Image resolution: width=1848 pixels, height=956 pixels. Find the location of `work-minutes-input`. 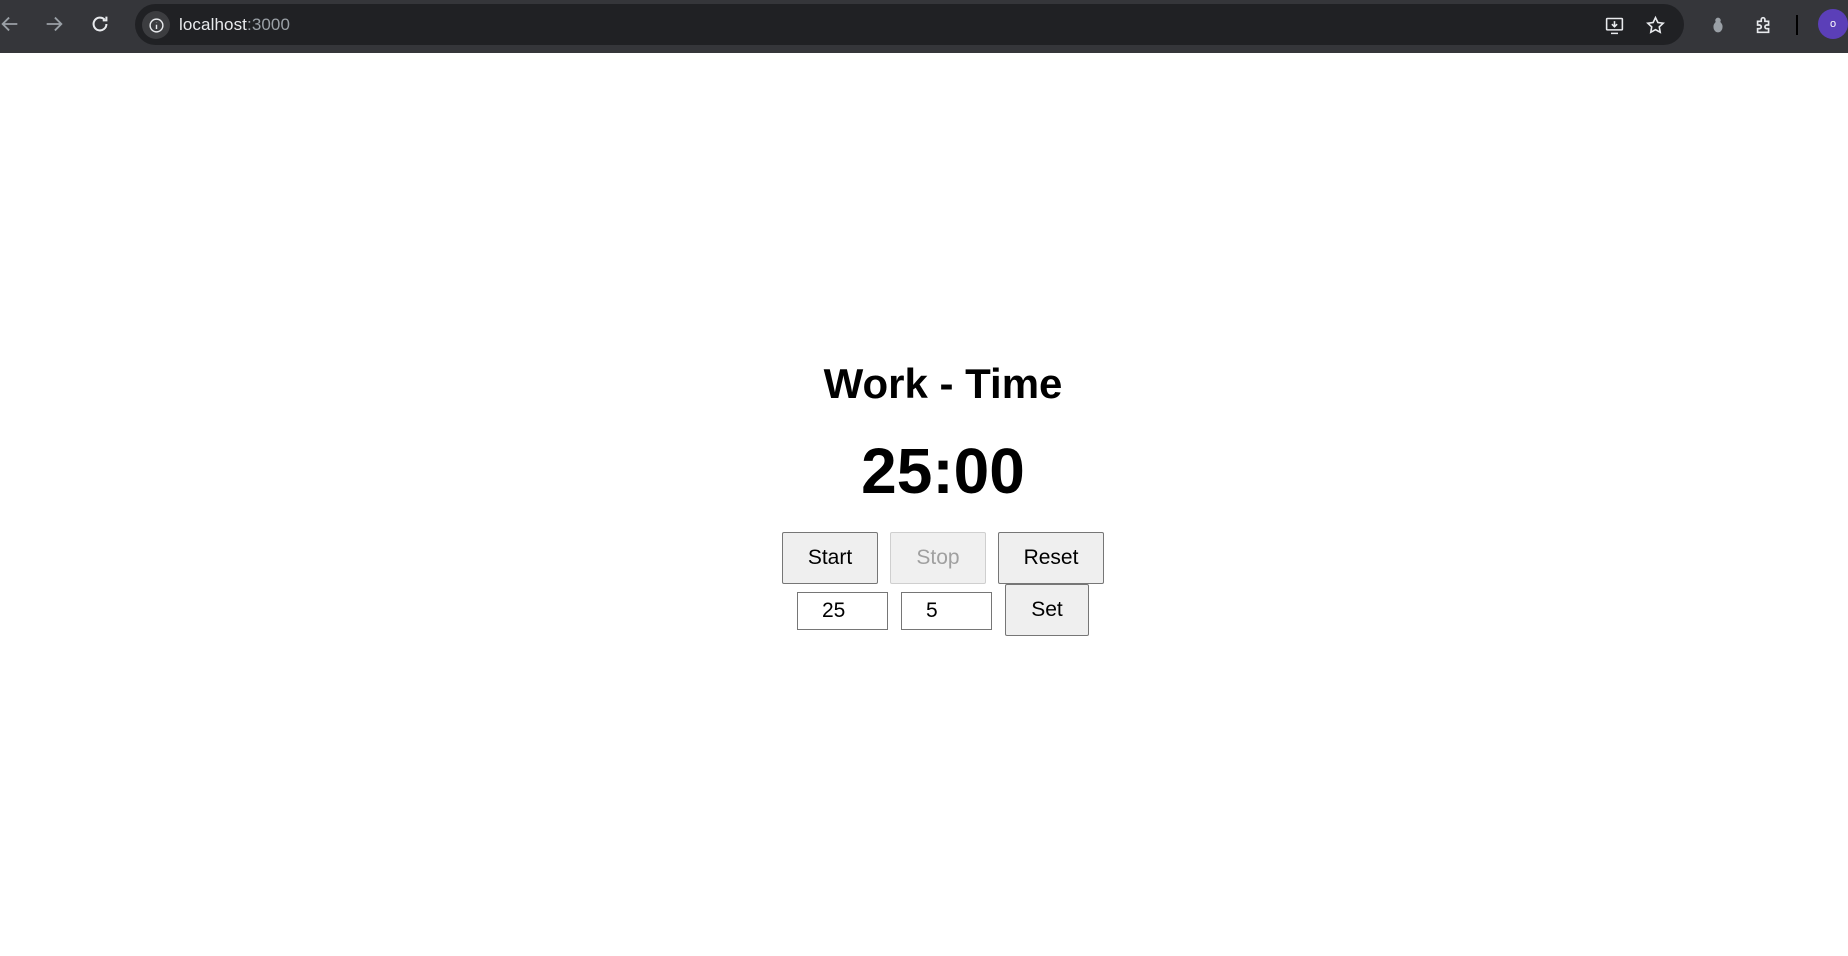

work-minutes-input is located at coordinates (842, 611).